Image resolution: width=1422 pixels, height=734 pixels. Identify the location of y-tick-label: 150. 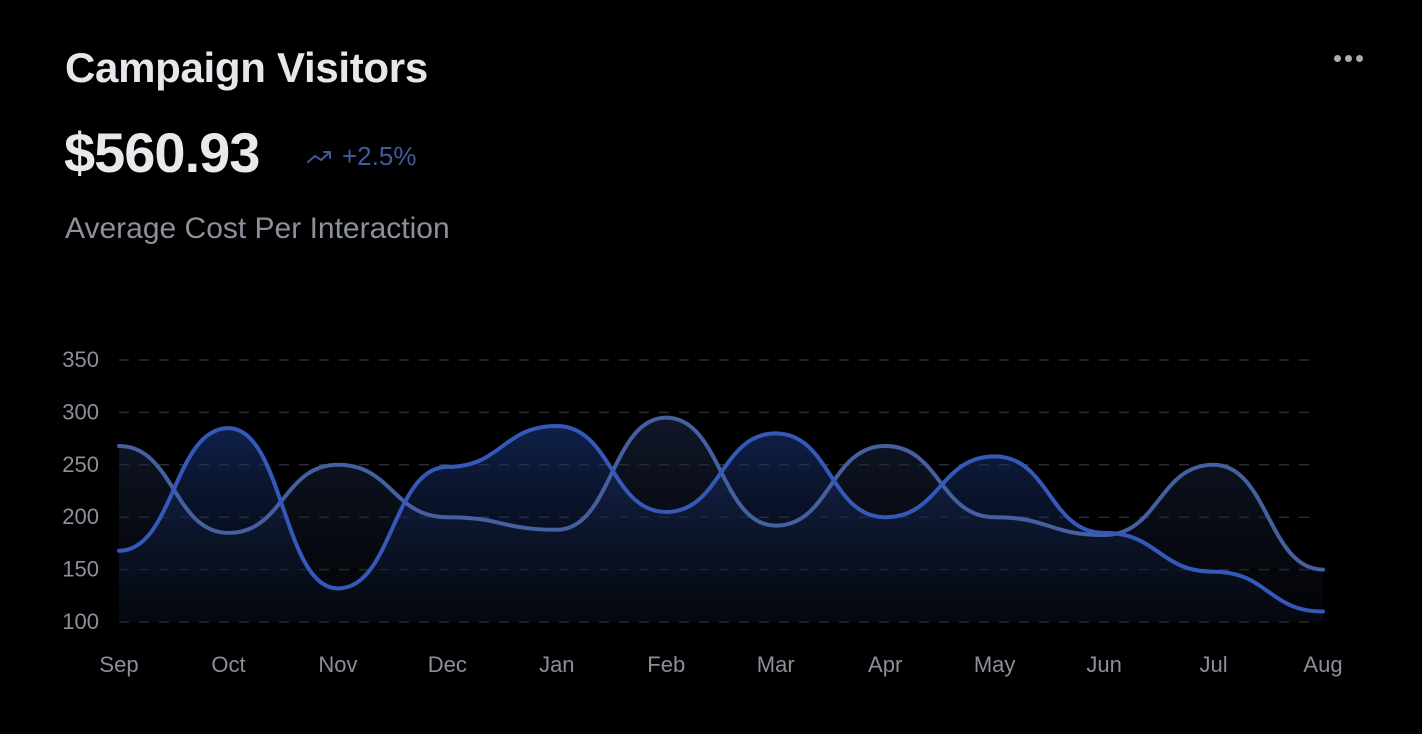
(80, 569).